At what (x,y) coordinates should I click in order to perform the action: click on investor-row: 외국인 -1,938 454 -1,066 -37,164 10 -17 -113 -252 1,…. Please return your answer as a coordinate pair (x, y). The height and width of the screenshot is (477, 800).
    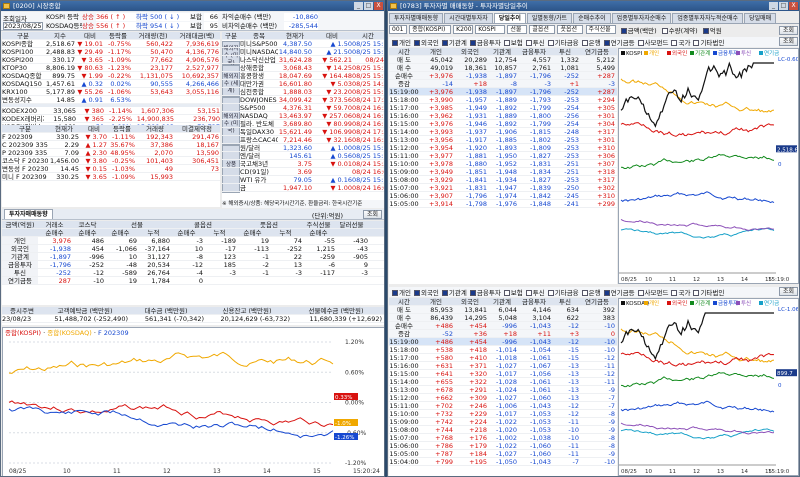
    Looking at the image, I should click on (193, 249).